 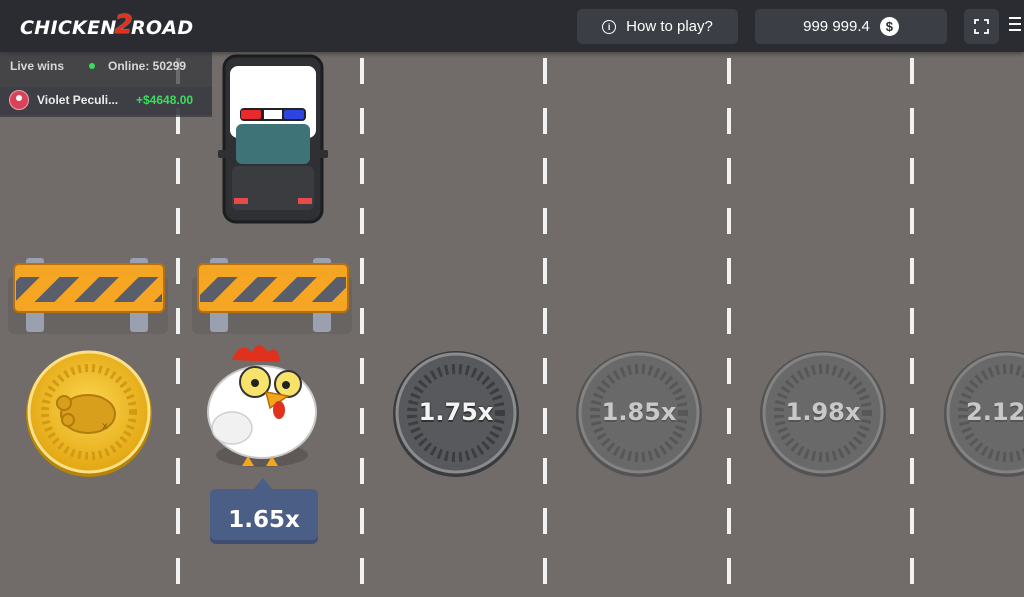 What do you see at coordinates (105, 426) in the screenshot?
I see `svg-text: x` at bounding box center [105, 426].